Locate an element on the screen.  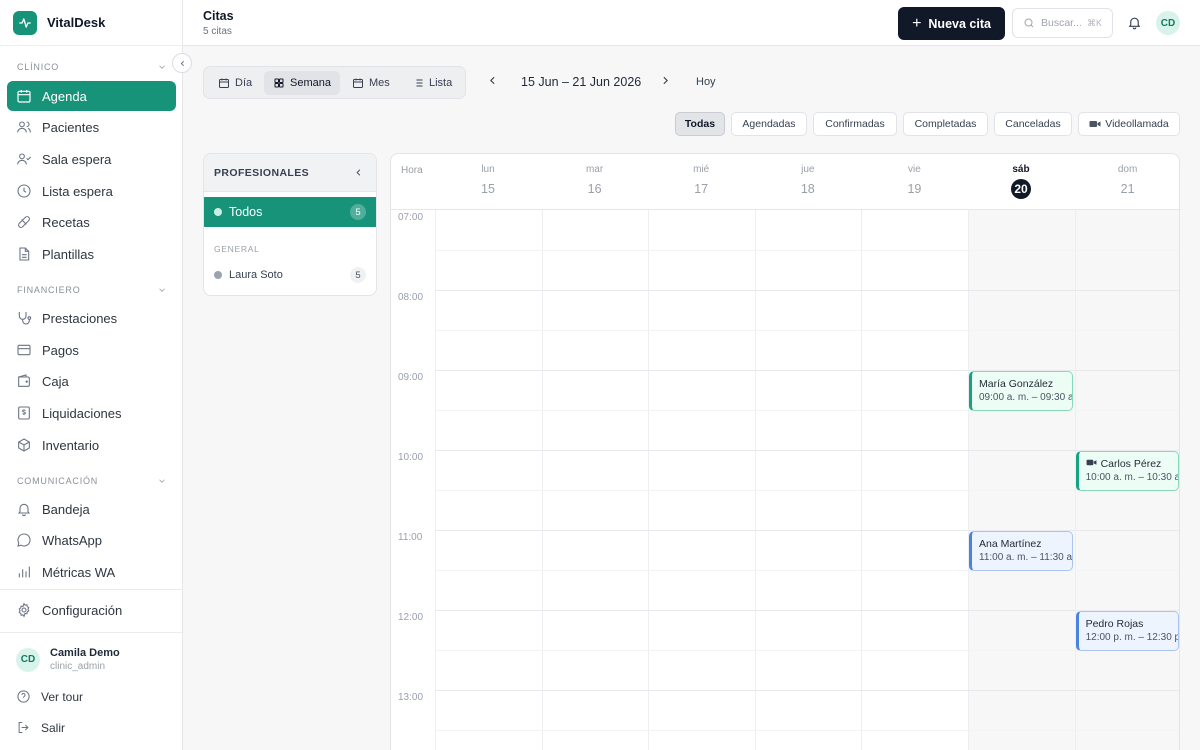
brand: VitalDesk is located at coordinates (91, 23).